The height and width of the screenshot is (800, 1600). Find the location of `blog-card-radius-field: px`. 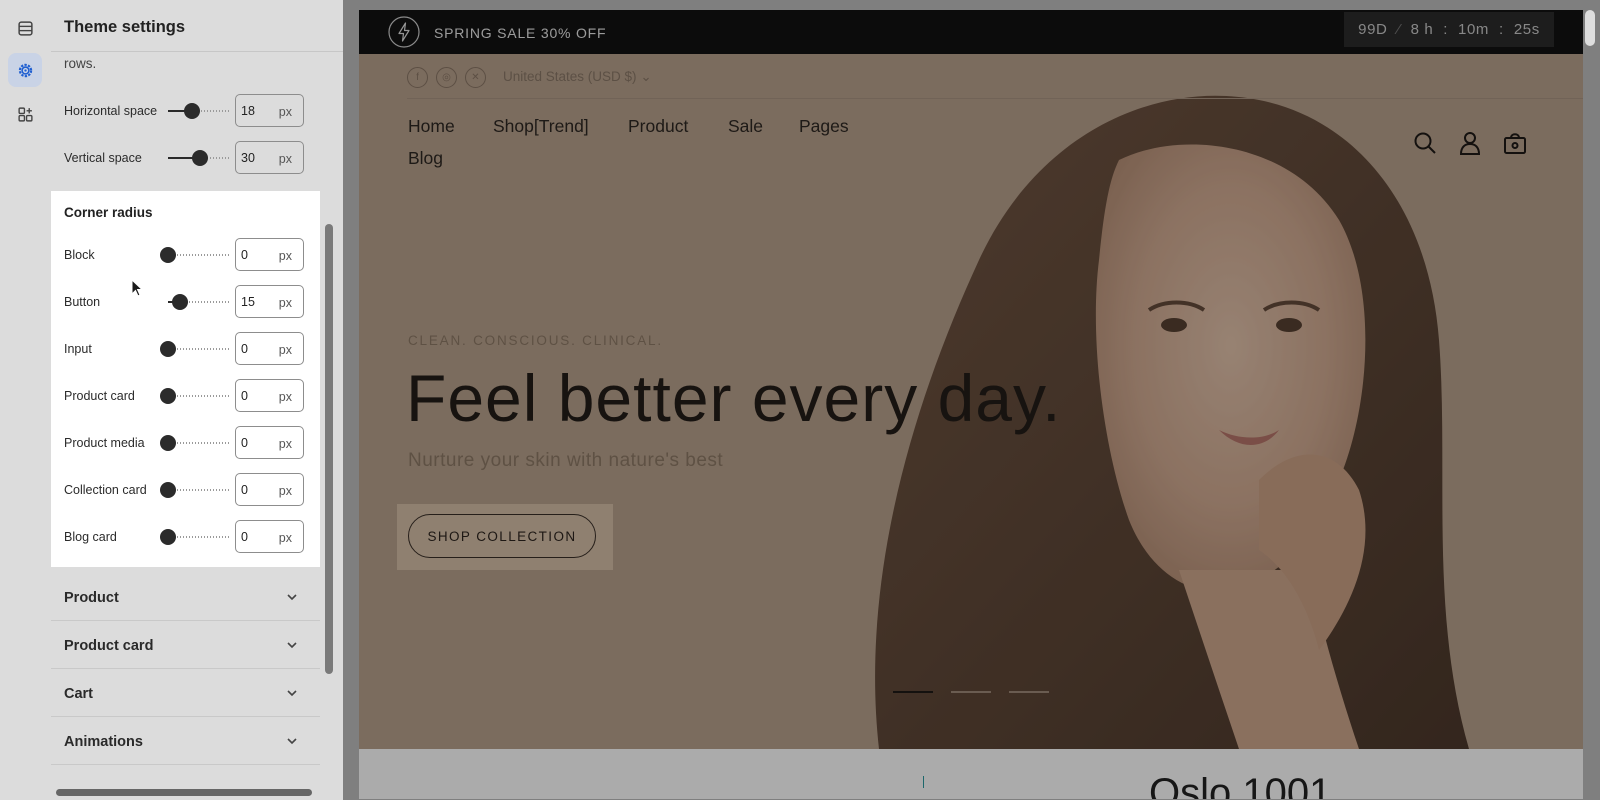

blog-card-radius-field: px is located at coordinates (269, 536).